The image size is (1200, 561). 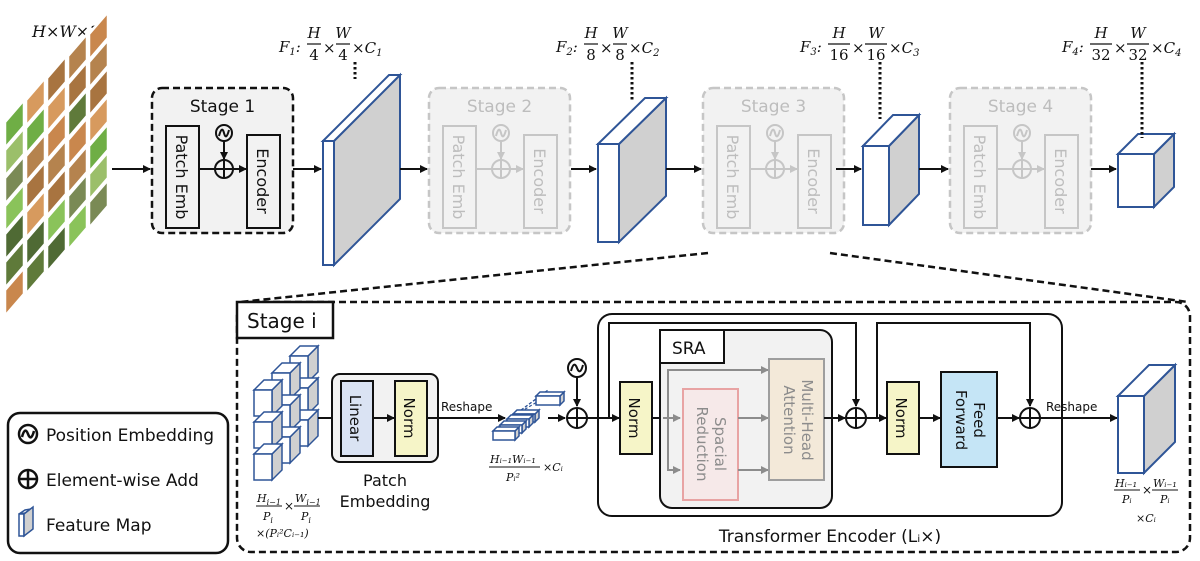 I want to click on feature-map-label-f4: F4:H32 ×W32 ×C4, so click(x=1121, y=44).